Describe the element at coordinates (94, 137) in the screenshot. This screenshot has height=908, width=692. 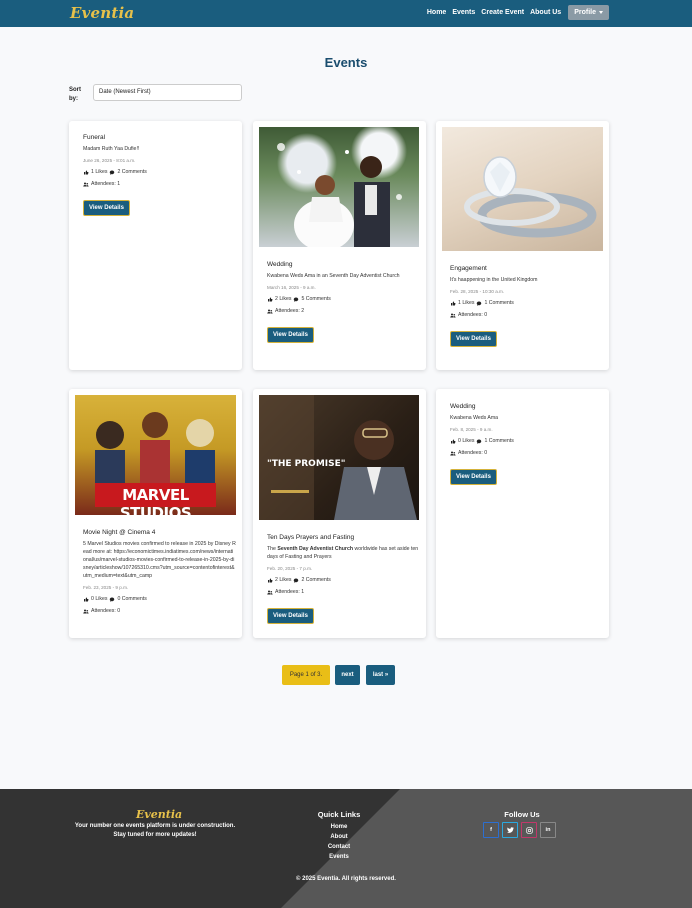
I see `event-title: Funeral` at that location.